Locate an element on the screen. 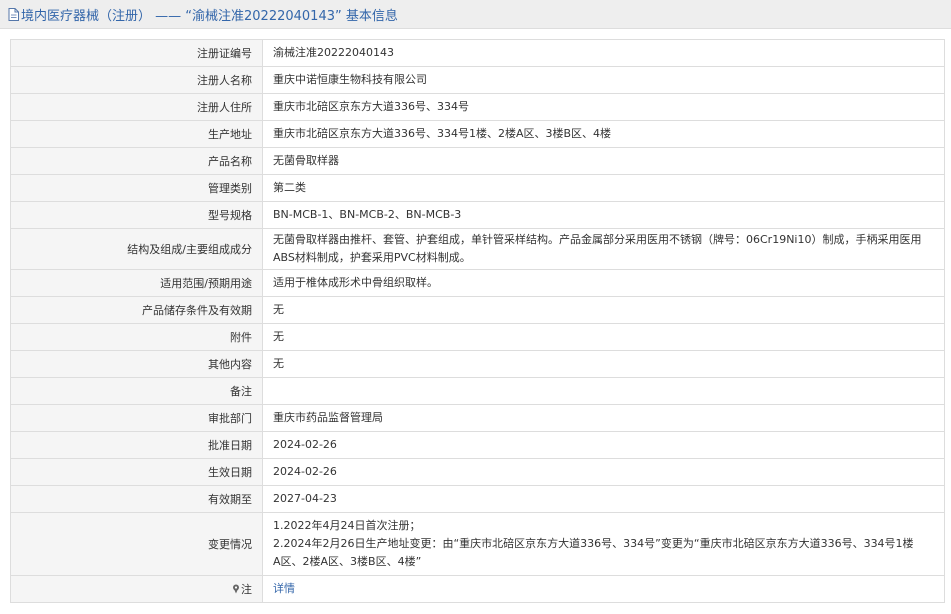 This screenshot has height=614, width=951. note-label-cell: 注 is located at coordinates (136, 589).